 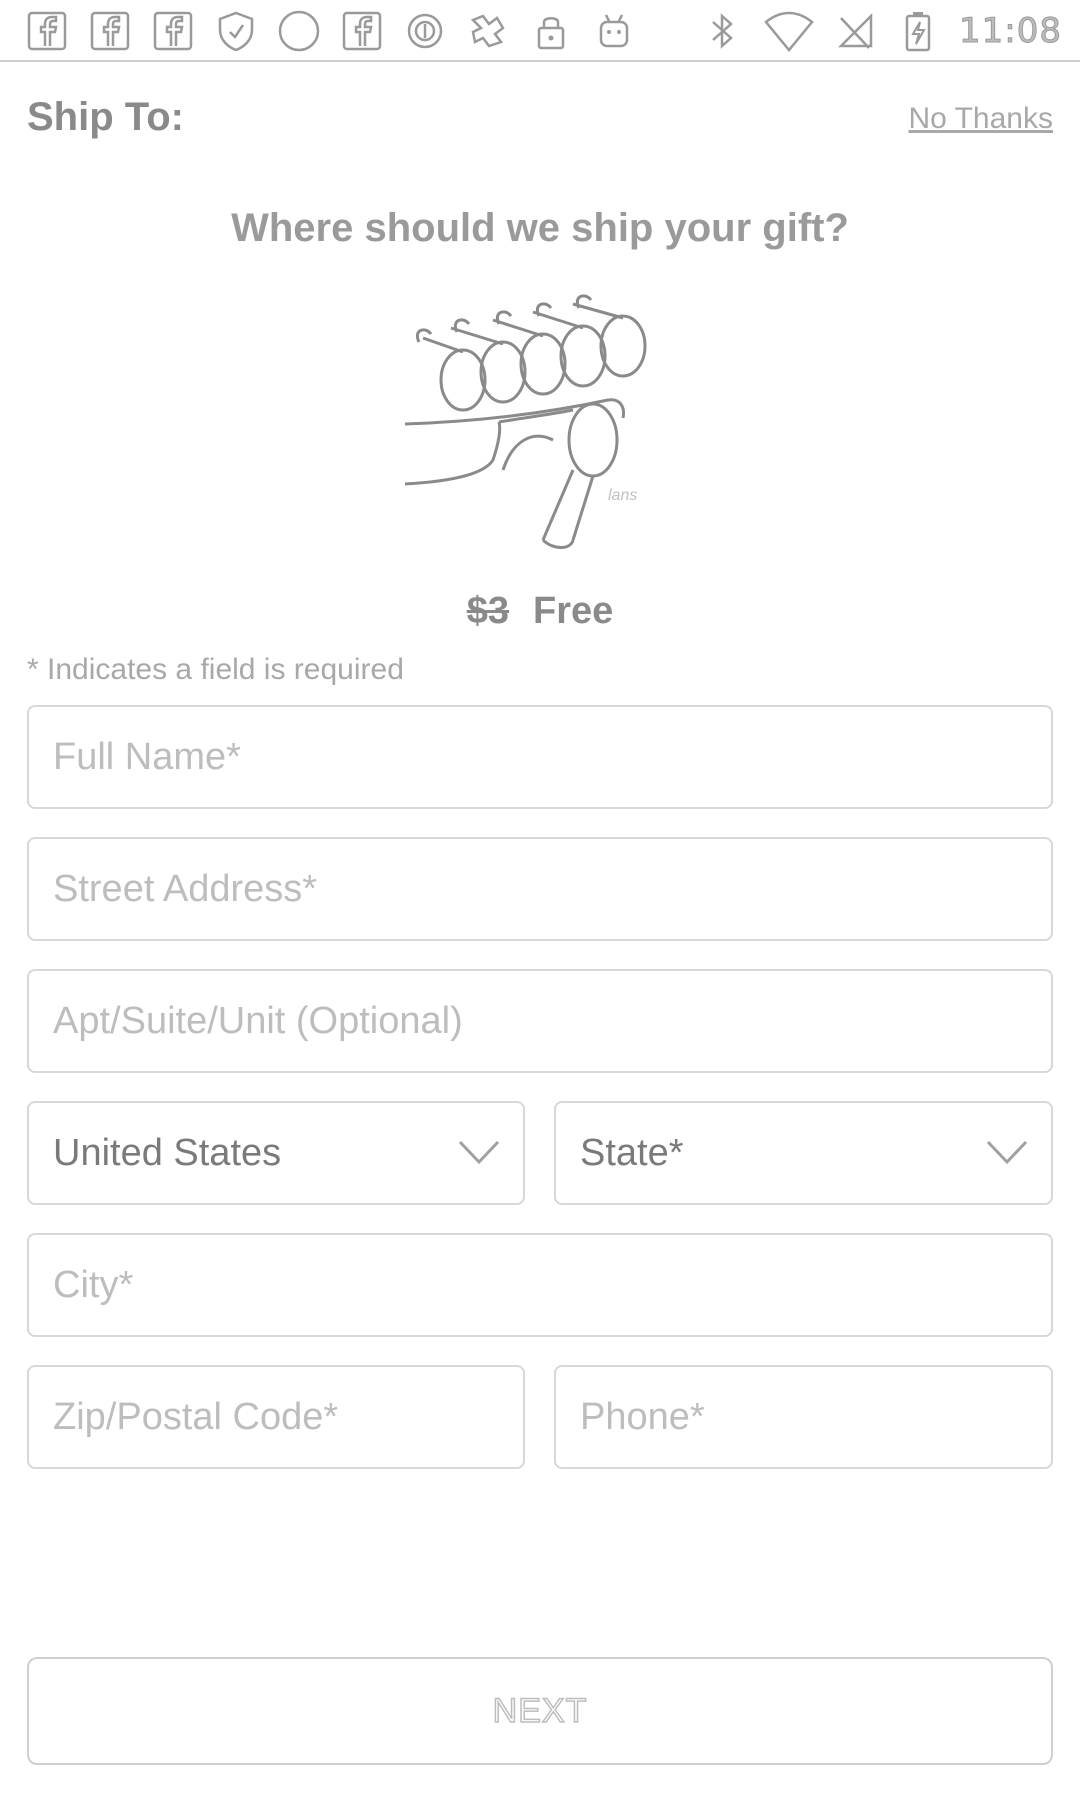 I want to click on old-price: $3, so click(x=487, y=611).